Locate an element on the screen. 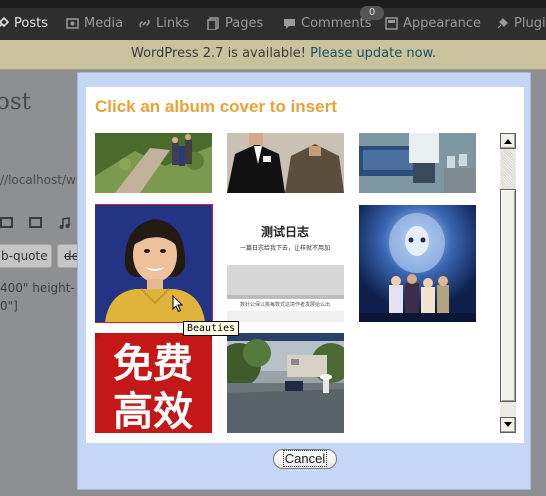 The height and width of the screenshot is (496, 546). menu-item-posts: Posts is located at coordinates (24, 23).